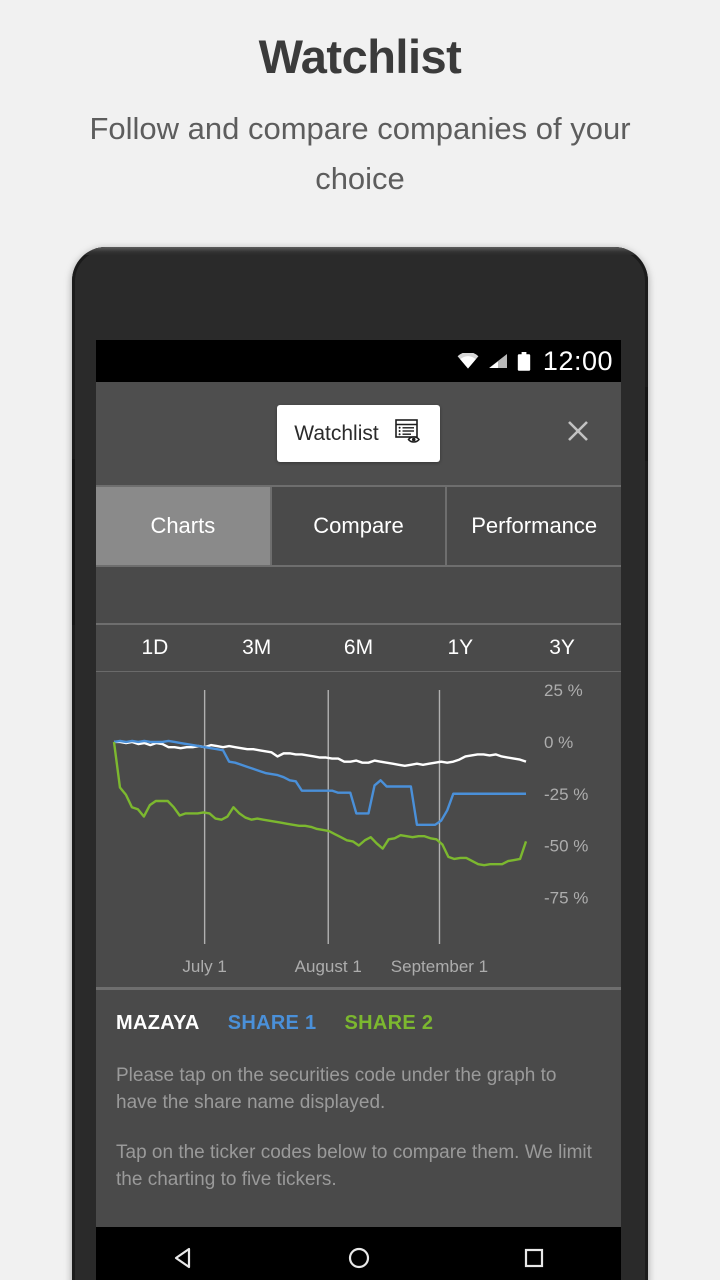  I want to click on app-header: Watchlist, so click(358, 433).